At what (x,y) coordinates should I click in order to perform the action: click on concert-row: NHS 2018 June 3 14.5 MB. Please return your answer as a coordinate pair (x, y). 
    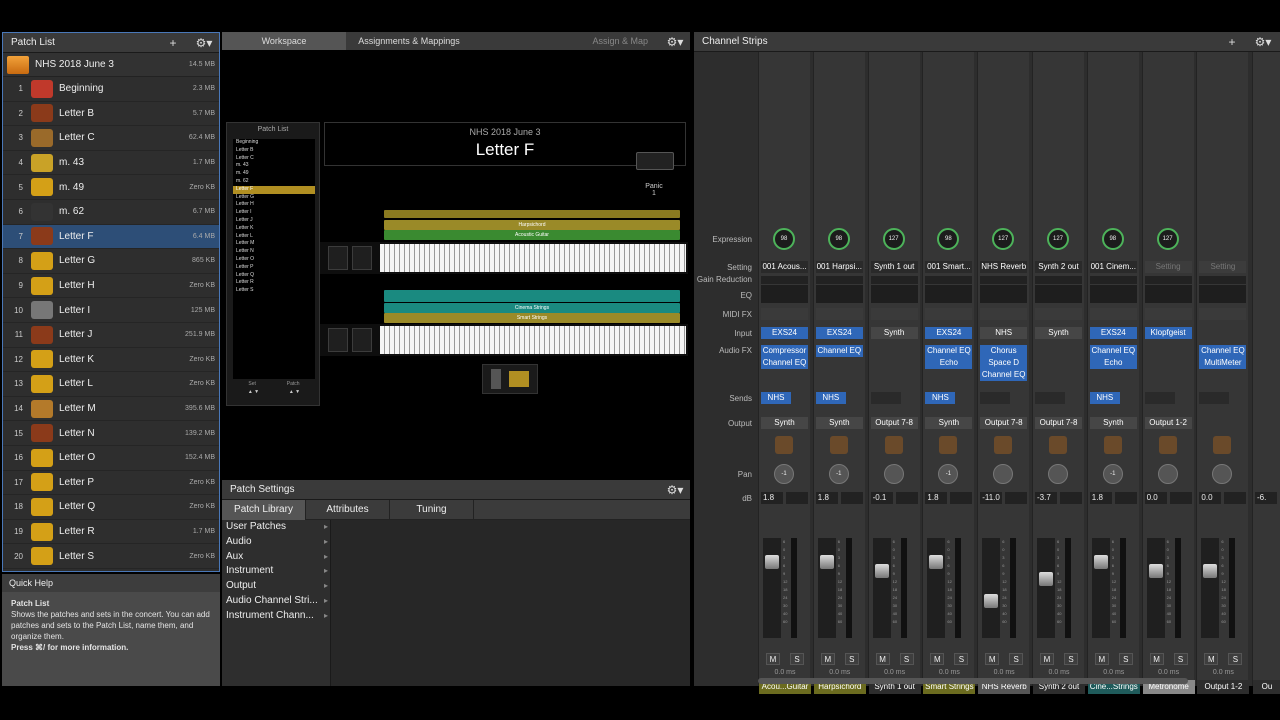
    Looking at the image, I should click on (111, 65).